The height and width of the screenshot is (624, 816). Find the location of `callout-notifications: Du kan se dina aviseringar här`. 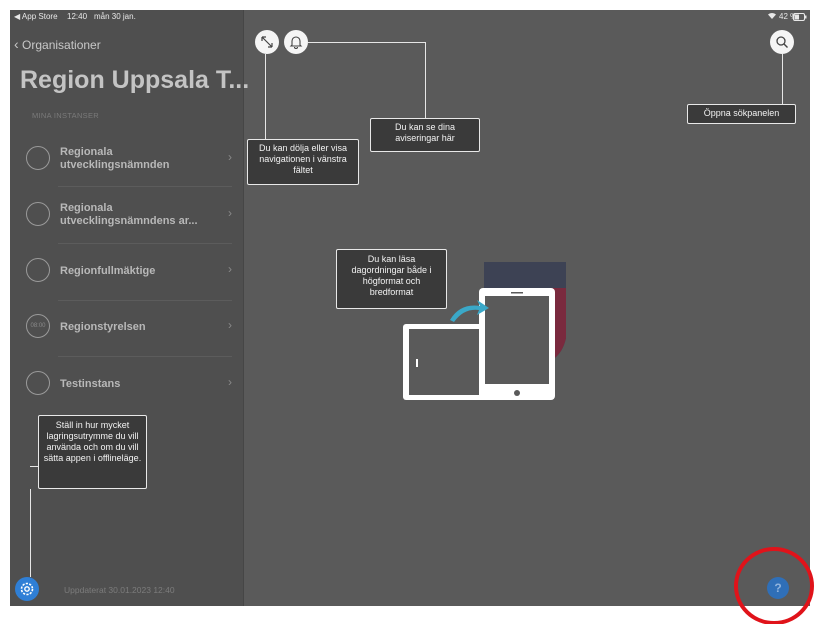

callout-notifications: Du kan se dina aviseringar här is located at coordinates (425, 135).